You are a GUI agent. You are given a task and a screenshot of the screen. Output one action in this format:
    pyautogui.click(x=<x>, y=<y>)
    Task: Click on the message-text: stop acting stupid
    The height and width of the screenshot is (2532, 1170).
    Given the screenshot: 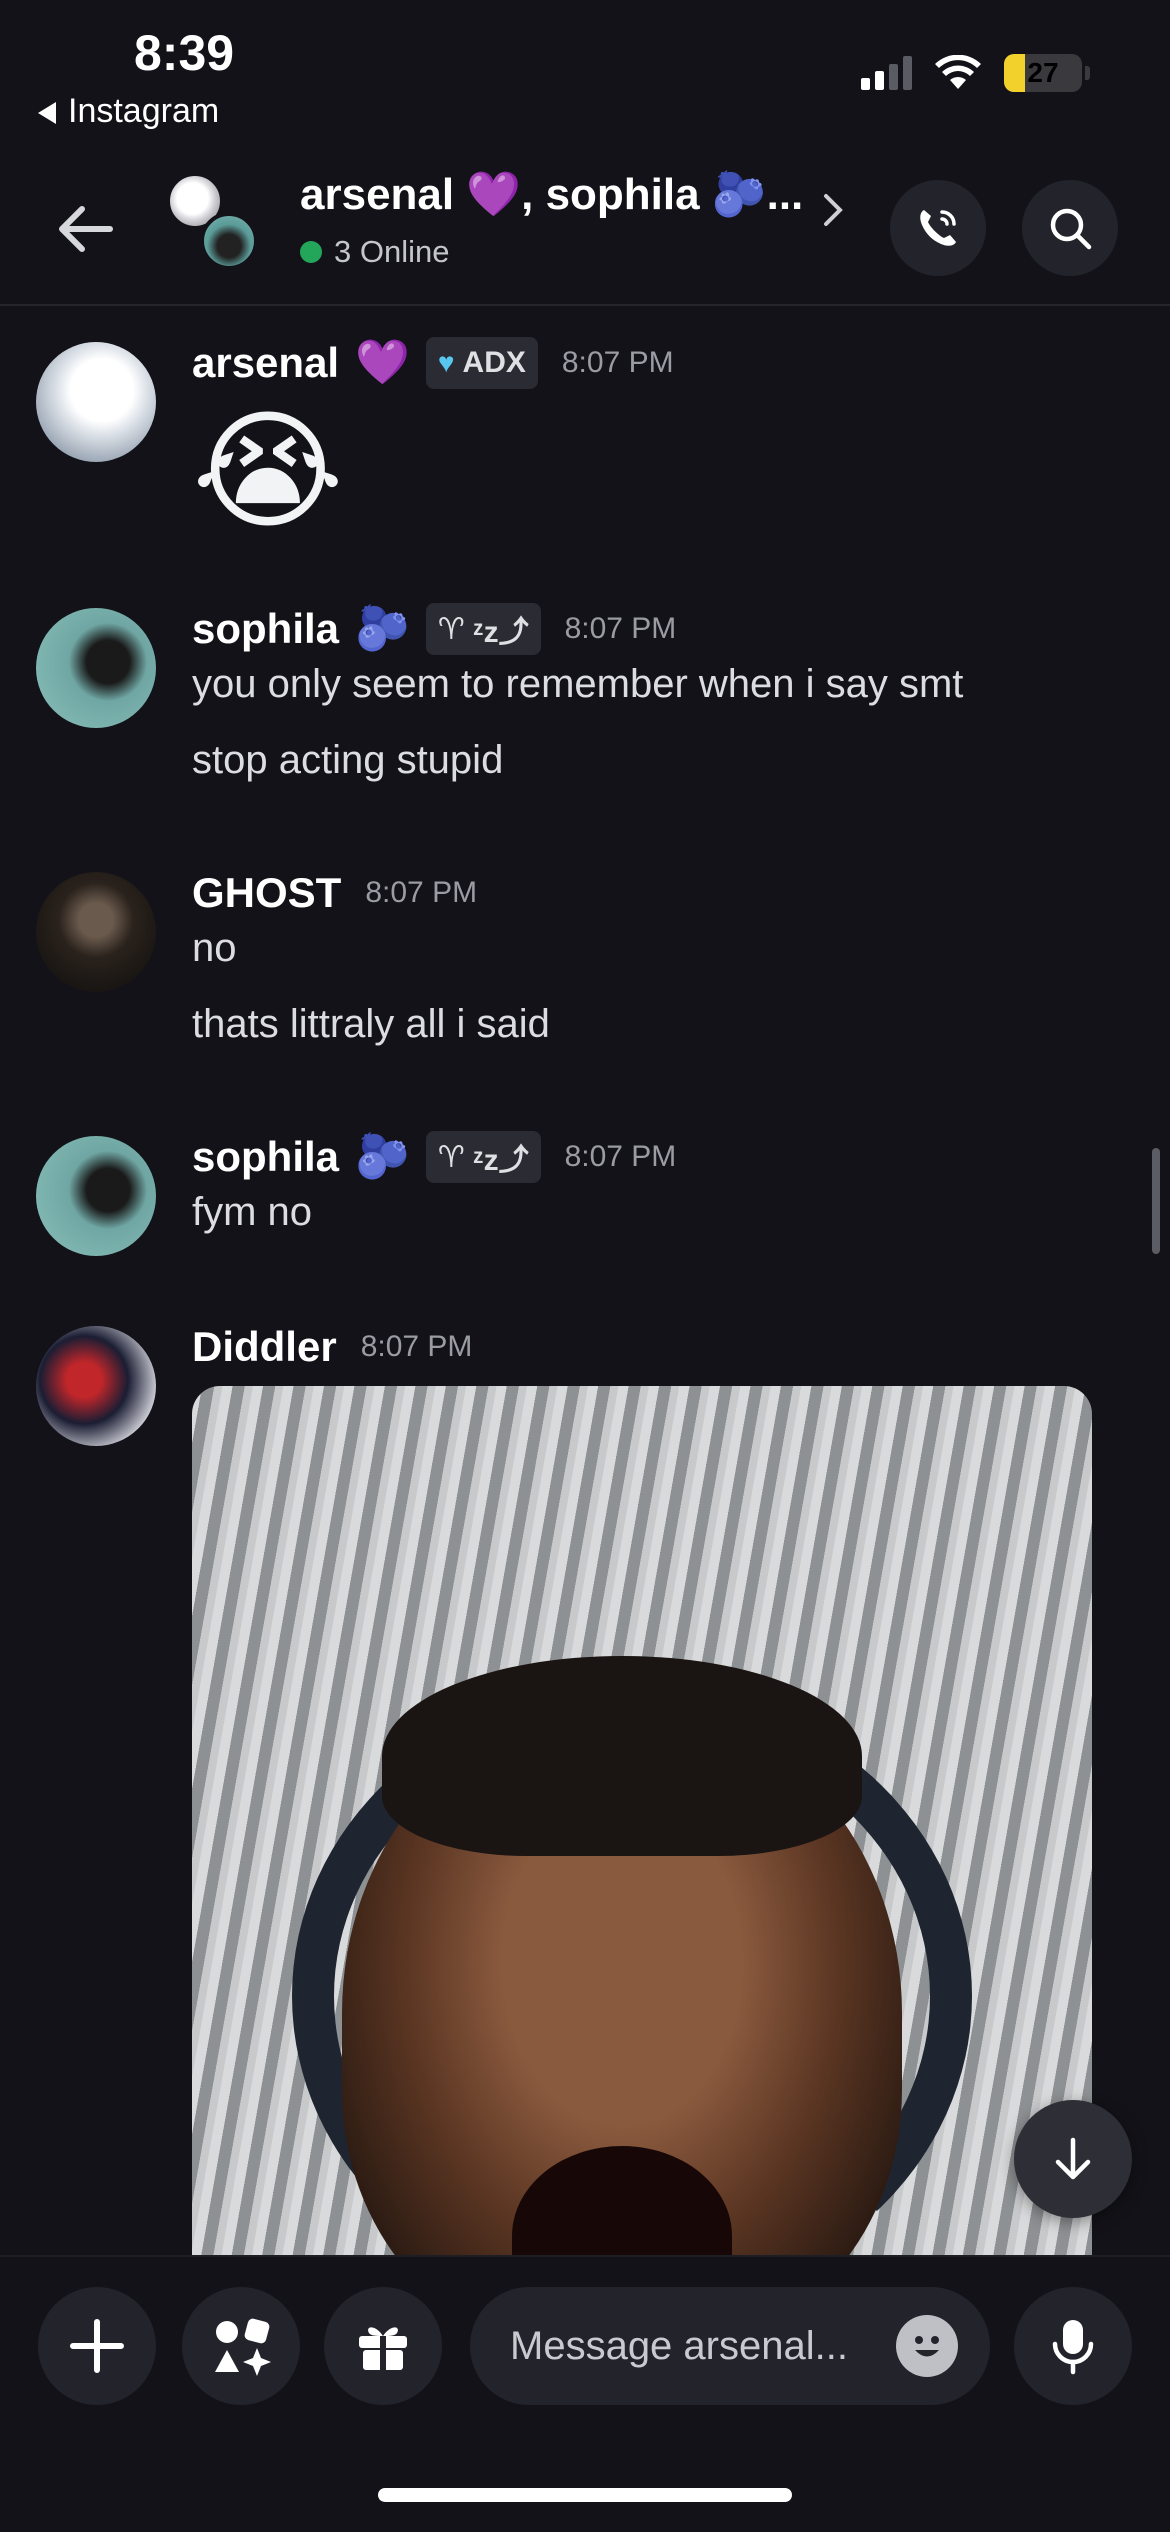 What is the action you would take?
    pyautogui.click(x=347, y=760)
    